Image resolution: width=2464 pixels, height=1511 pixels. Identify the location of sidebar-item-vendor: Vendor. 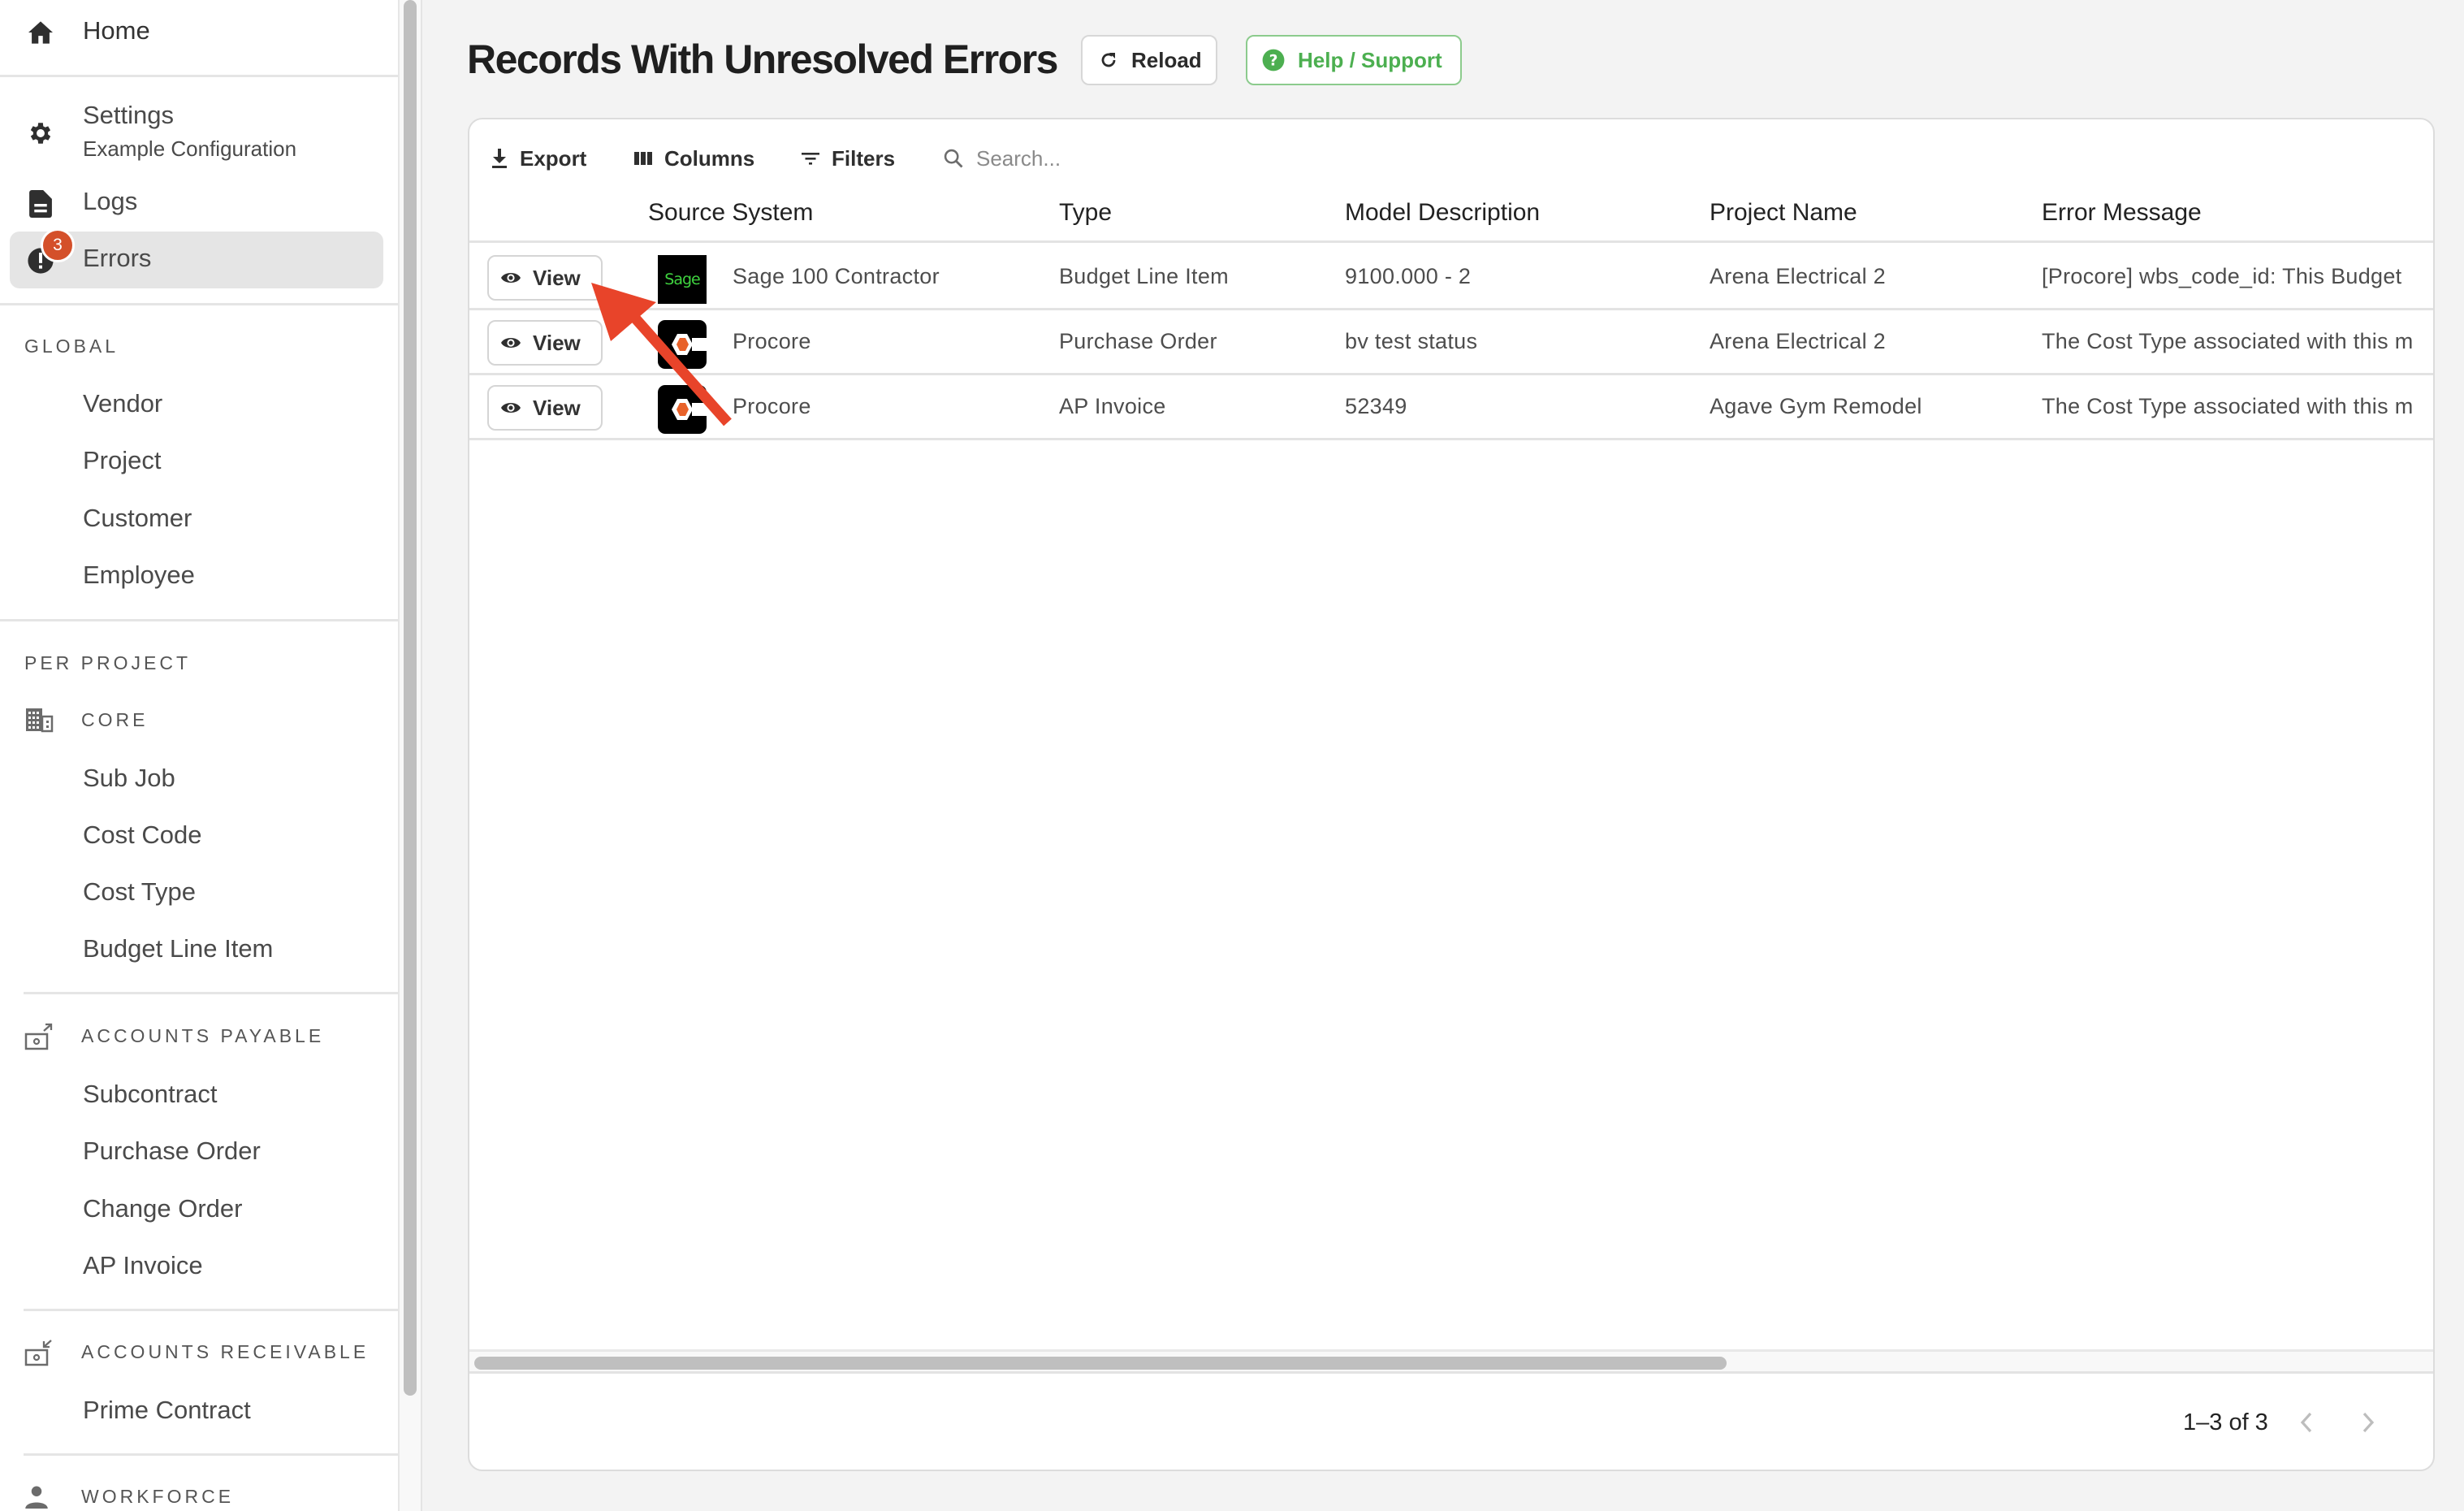
(122, 403).